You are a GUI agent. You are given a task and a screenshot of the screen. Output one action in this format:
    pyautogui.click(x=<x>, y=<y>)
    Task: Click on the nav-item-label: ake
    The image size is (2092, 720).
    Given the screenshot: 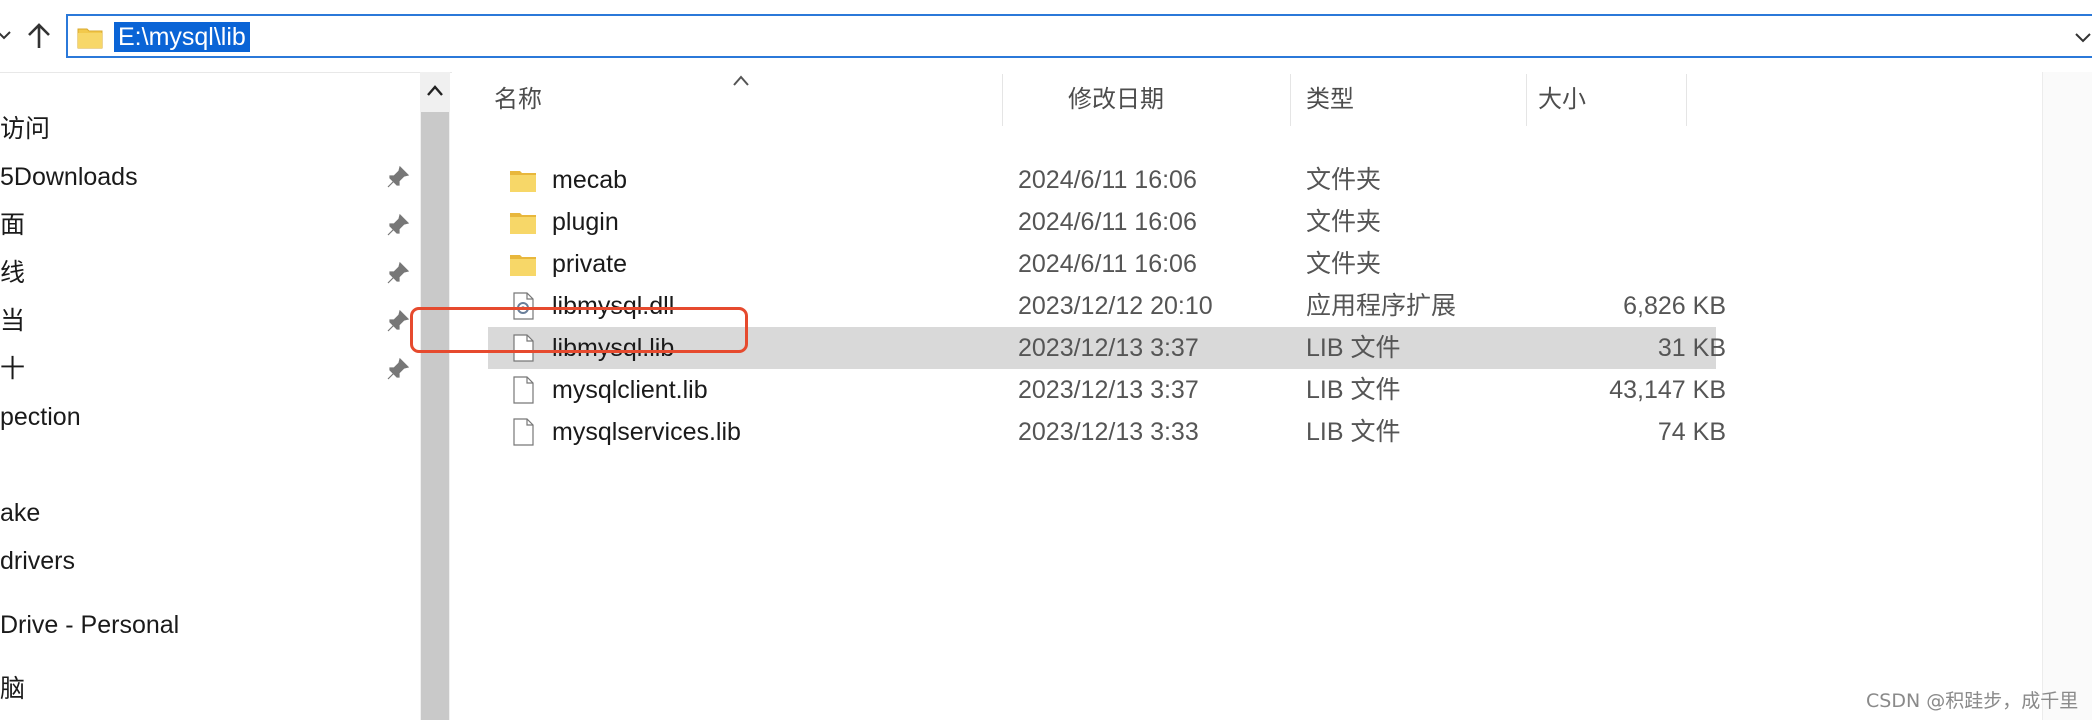 What is the action you would take?
    pyautogui.click(x=20, y=513)
    